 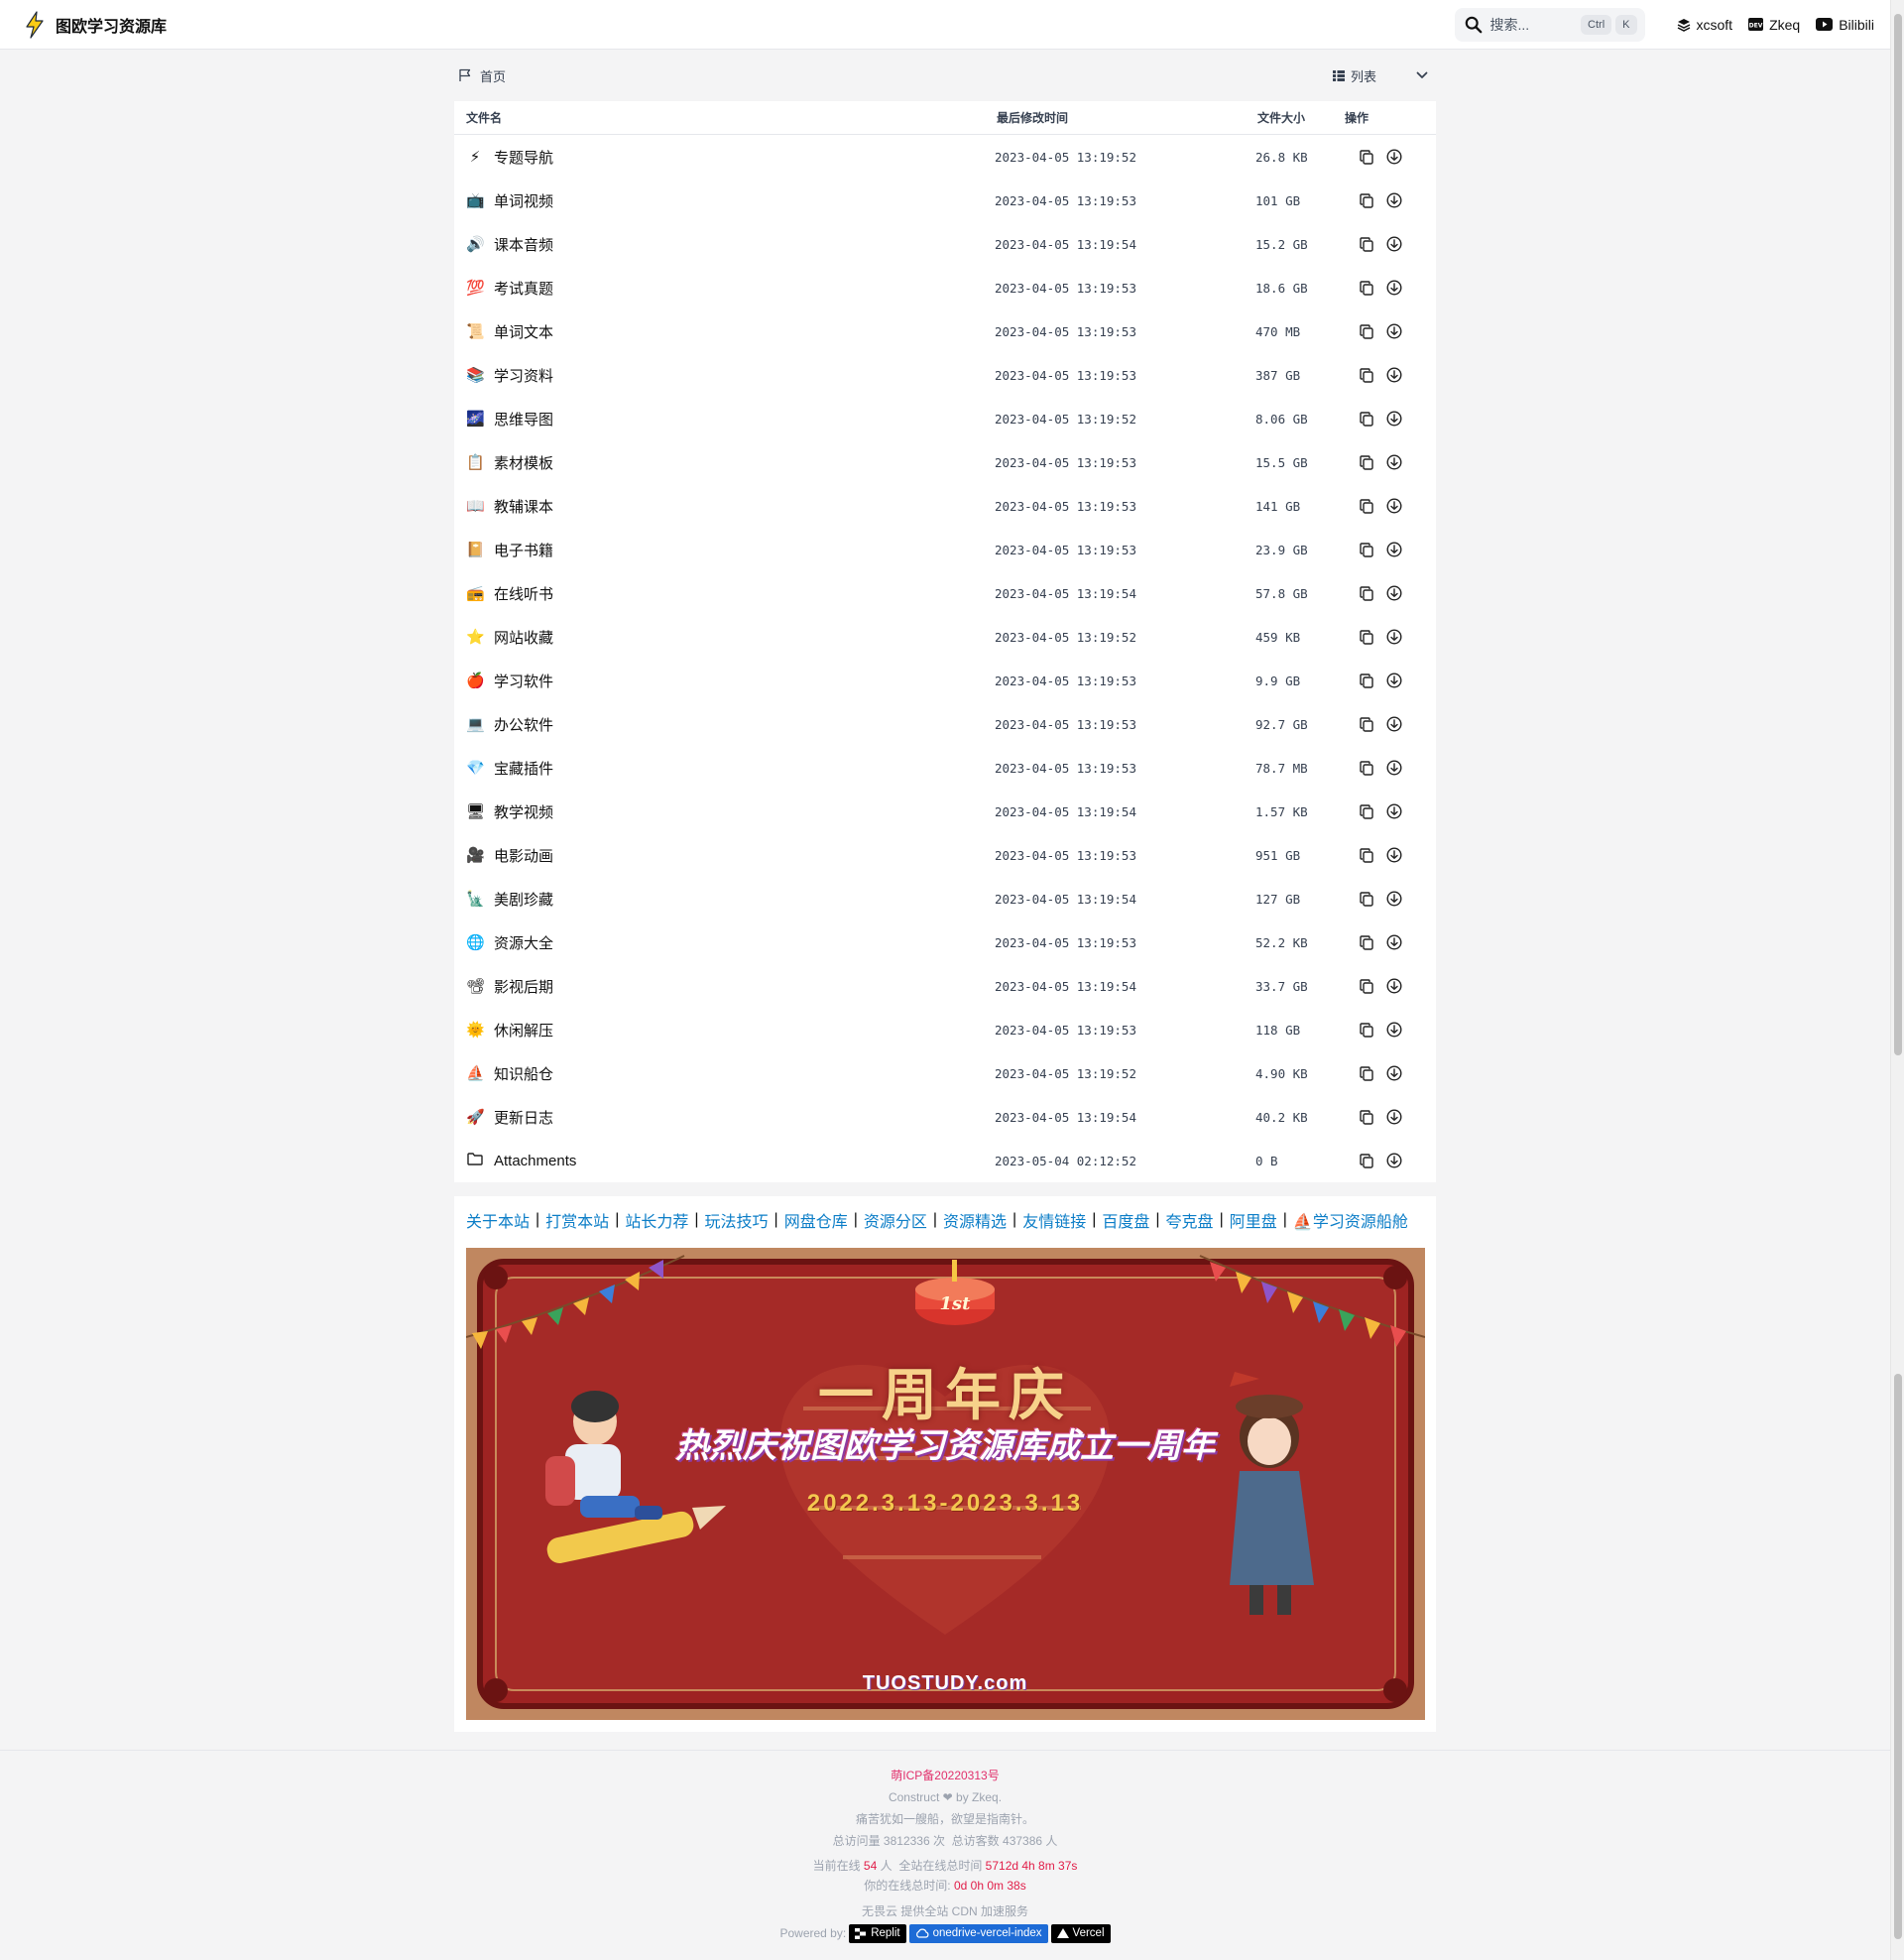 I want to click on file-name-cell: ⚡ 专题导航, so click(x=510, y=158).